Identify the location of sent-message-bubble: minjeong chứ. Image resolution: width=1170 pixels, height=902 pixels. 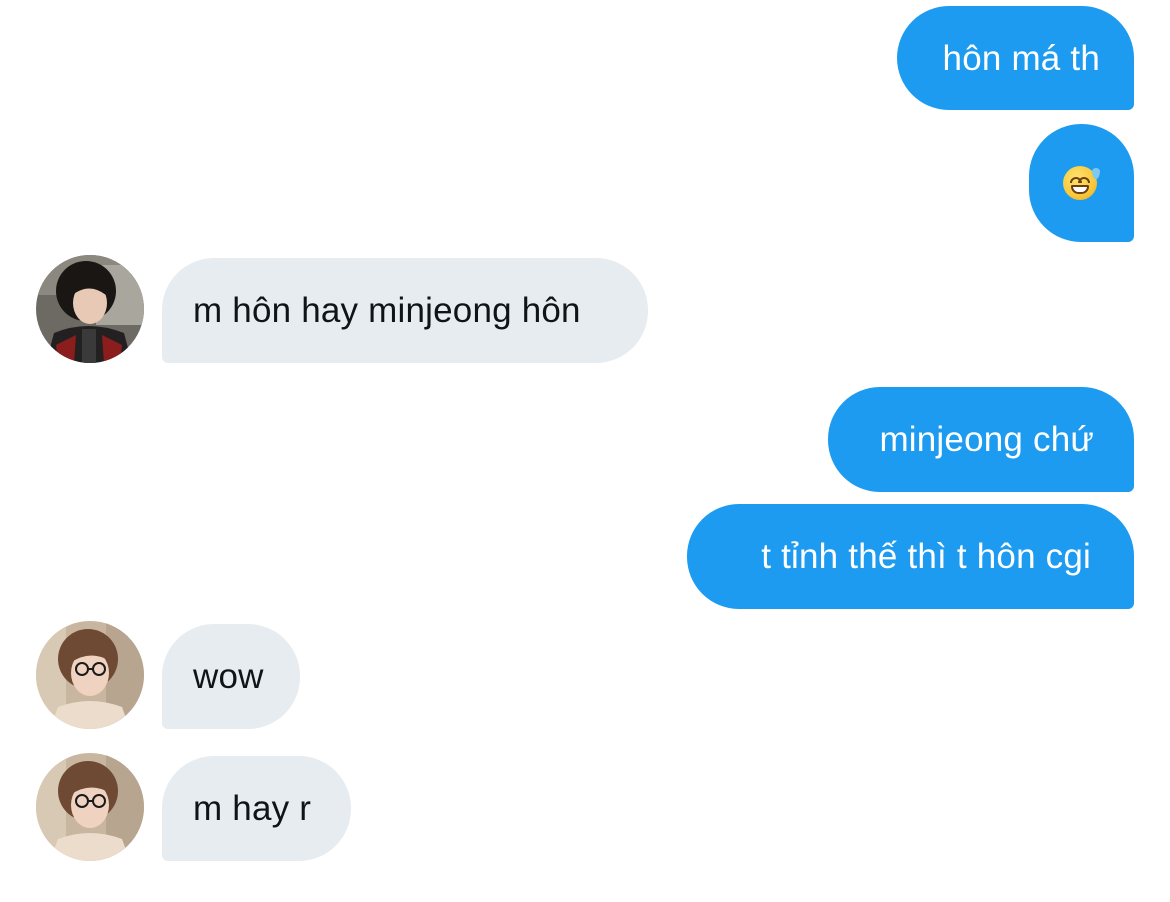
(981, 439).